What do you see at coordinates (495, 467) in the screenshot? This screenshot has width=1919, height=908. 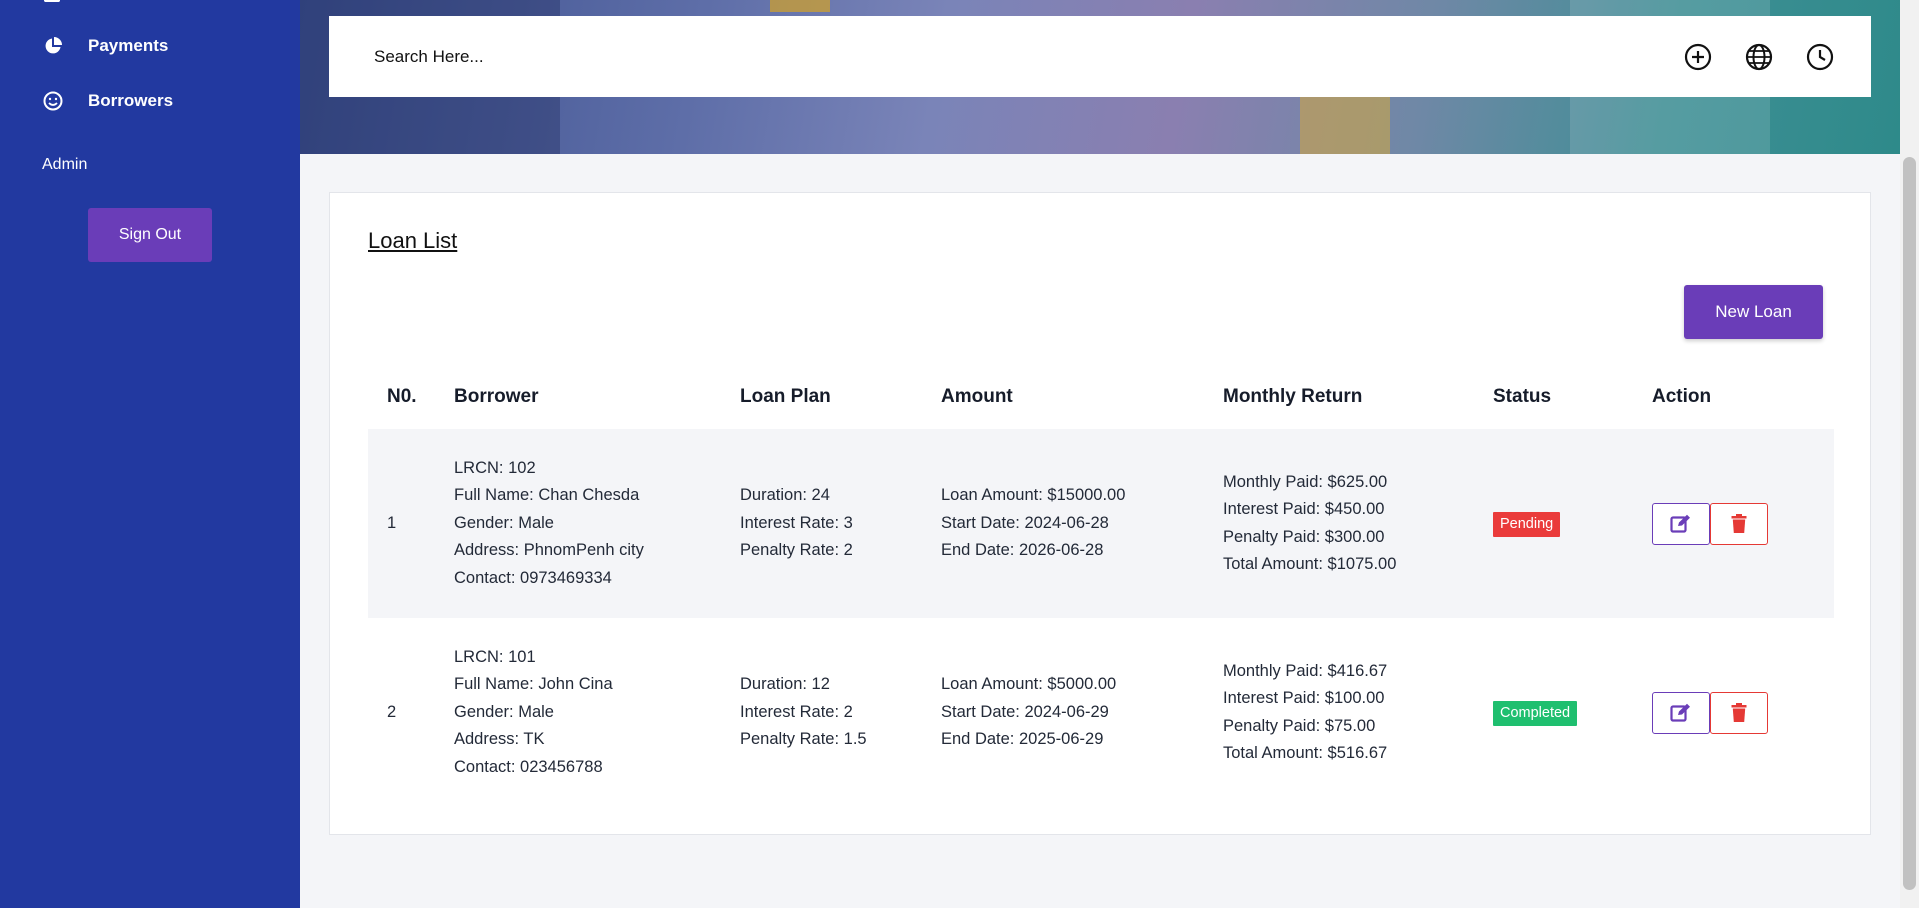 I see `borrower-lrcn: LRCN: 102` at bounding box center [495, 467].